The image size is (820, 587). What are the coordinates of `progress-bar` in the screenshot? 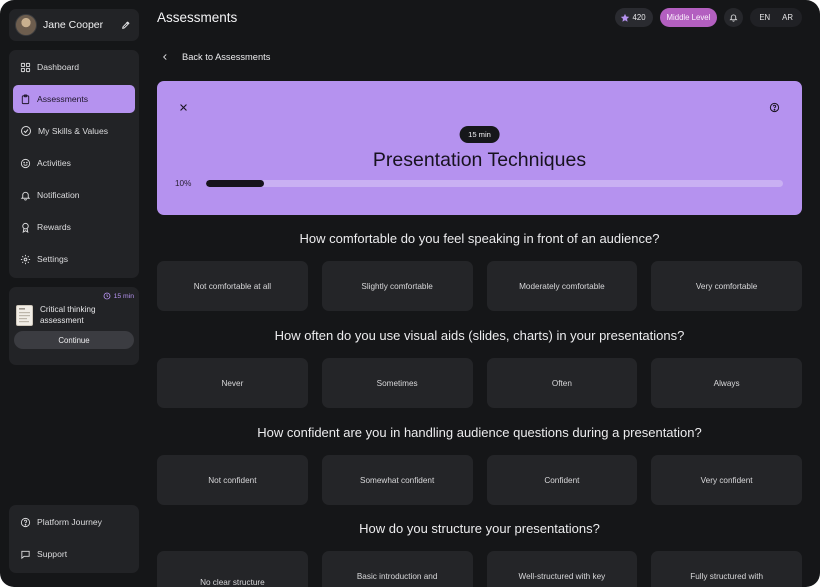 It's located at (494, 183).